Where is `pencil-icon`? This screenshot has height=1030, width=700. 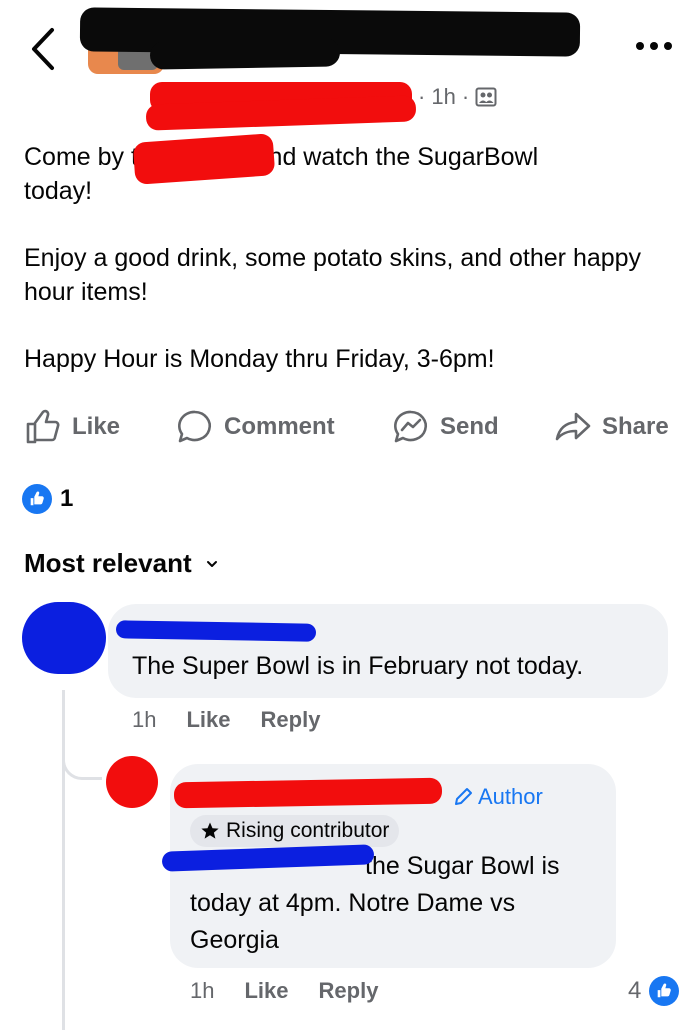
pencil-icon is located at coordinates (463, 796).